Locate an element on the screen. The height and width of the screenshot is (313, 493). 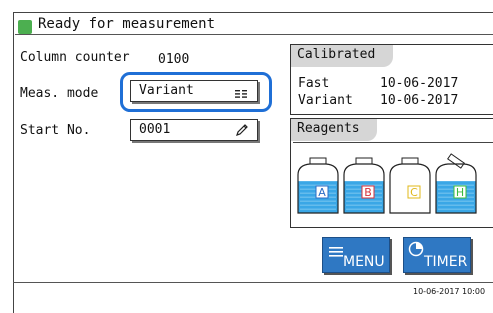
reagent-bottle-c: C is located at coordinates (410, 185).